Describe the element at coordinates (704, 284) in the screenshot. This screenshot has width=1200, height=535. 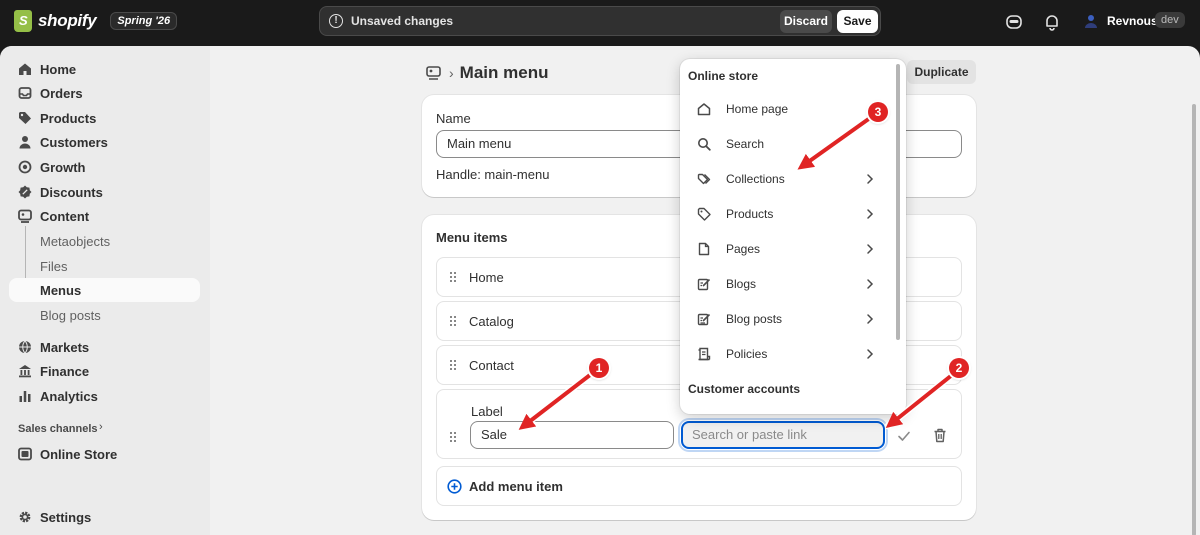
I see `blog-icon` at that location.